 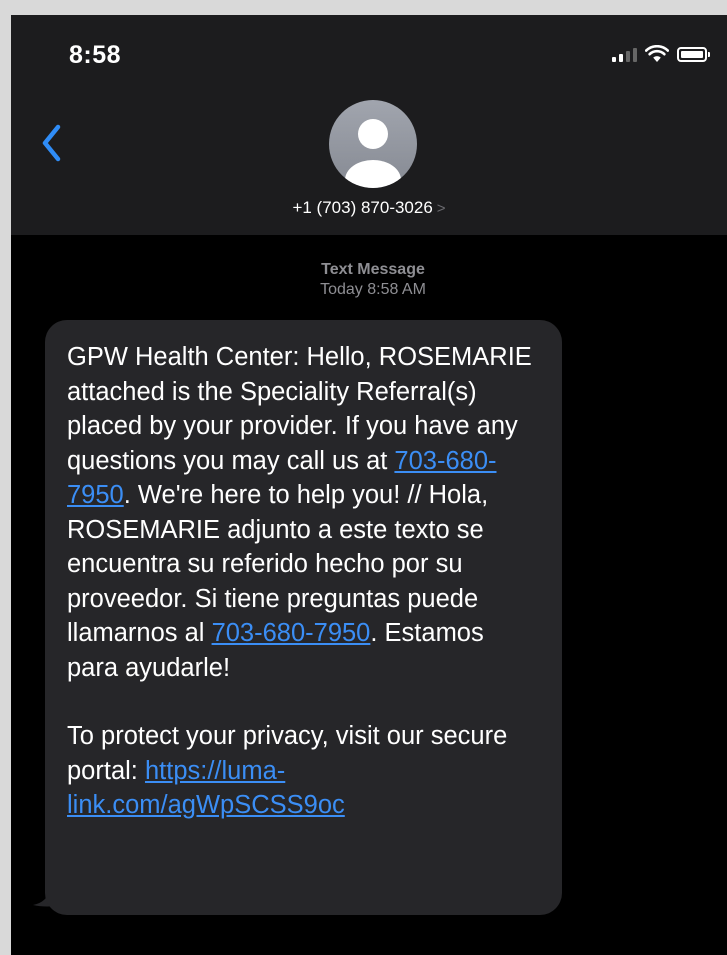 I want to click on message-time: Today 8:58 AM, so click(x=373, y=289).